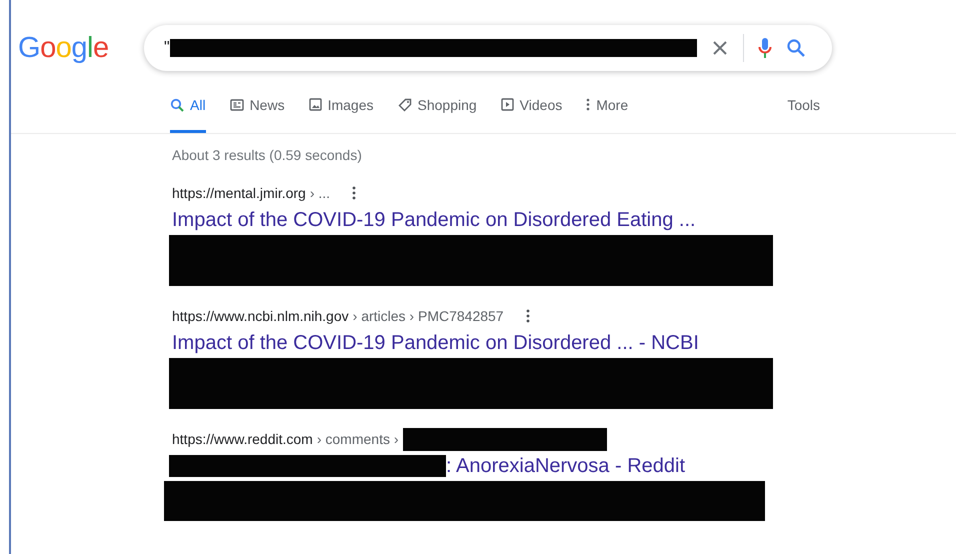 The height and width of the screenshot is (554, 956). What do you see at coordinates (428, 316) in the screenshot?
I see `breadcrumb: › articles › PMC7842857` at bounding box center [428, 316].